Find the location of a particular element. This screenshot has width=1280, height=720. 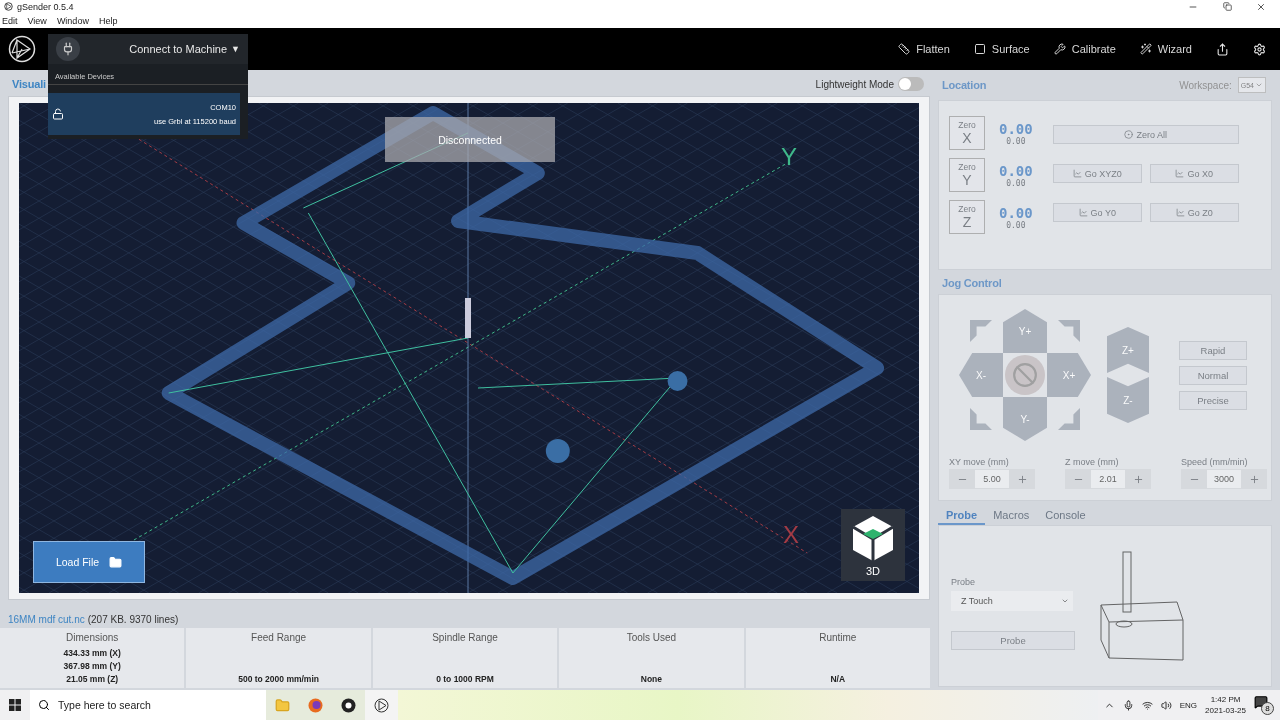

microphone-icon is located at coordinates (1128, 705).